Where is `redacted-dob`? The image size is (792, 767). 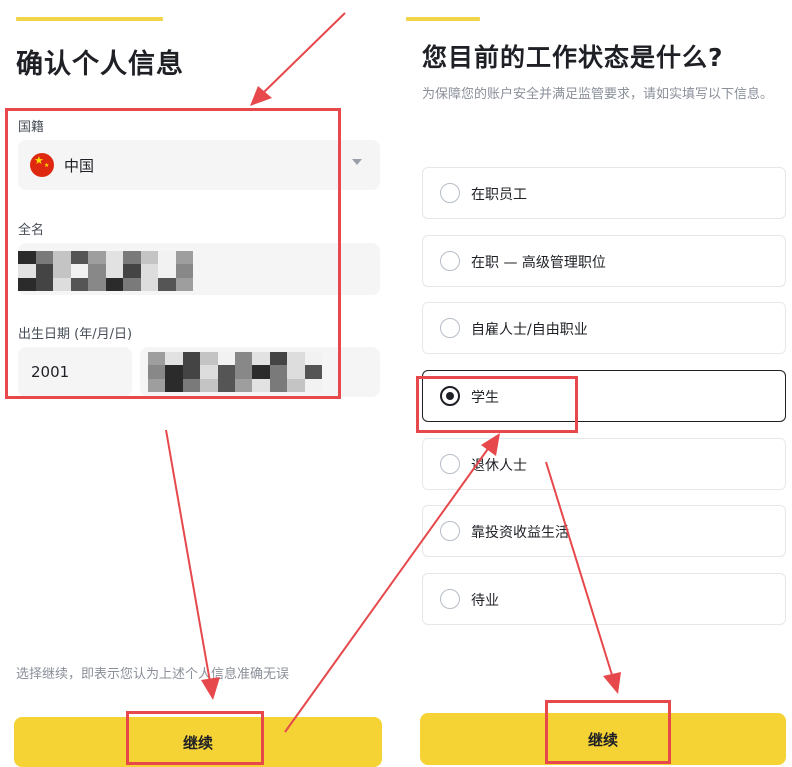
redacted-dob is located at coordinates (235, 372).